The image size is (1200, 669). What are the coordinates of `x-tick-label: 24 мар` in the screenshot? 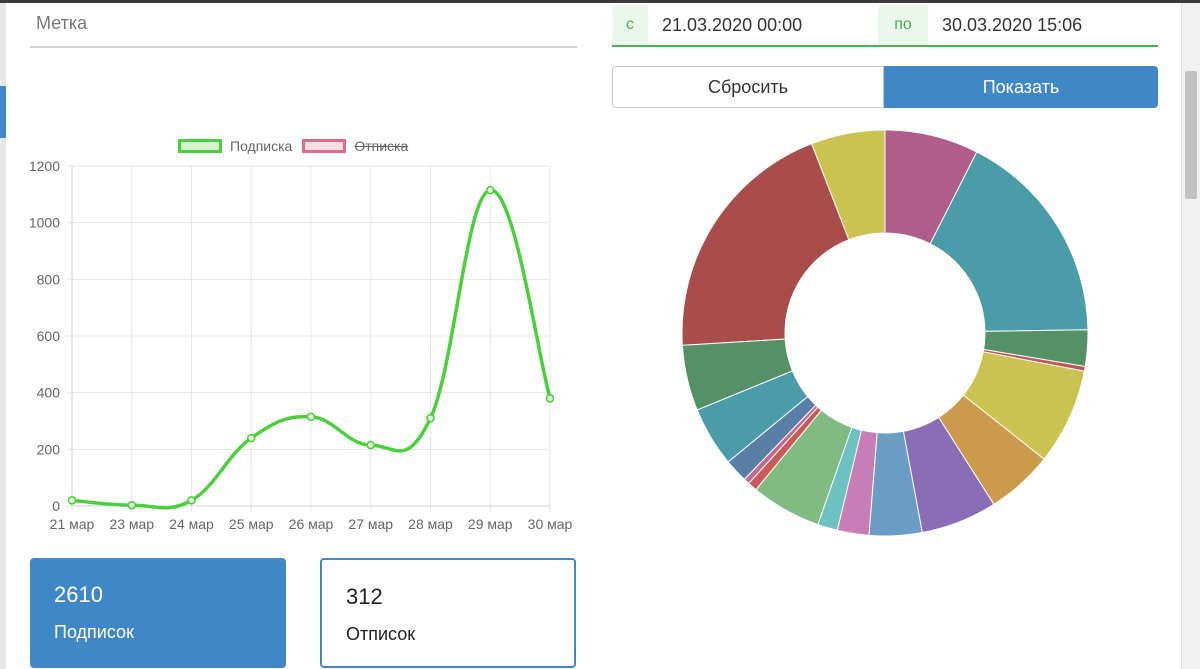 It's located at (191, 524).